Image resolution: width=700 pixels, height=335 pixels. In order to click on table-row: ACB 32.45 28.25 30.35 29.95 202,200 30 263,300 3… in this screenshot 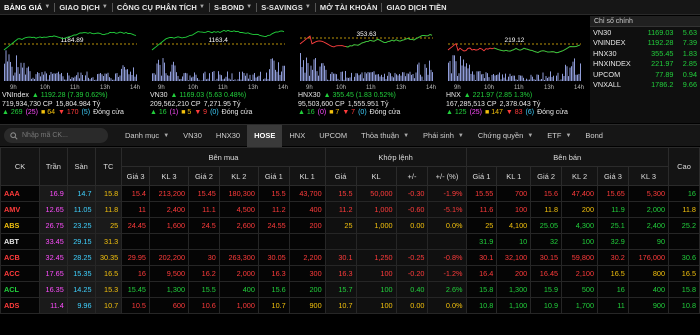, I will do `click(350, 257)`.